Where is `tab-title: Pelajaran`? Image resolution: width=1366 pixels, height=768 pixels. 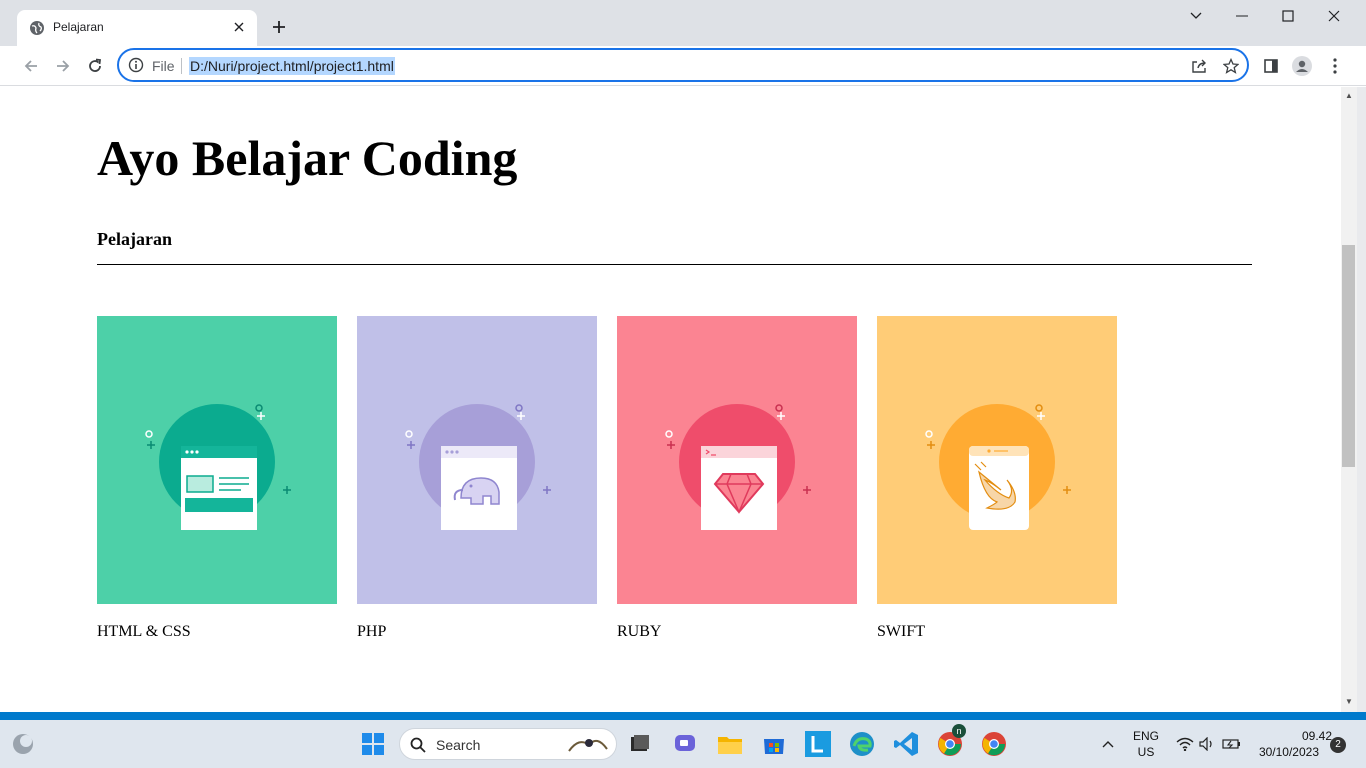
tab-title: Pelajaran is located at coordinates (78, 27).